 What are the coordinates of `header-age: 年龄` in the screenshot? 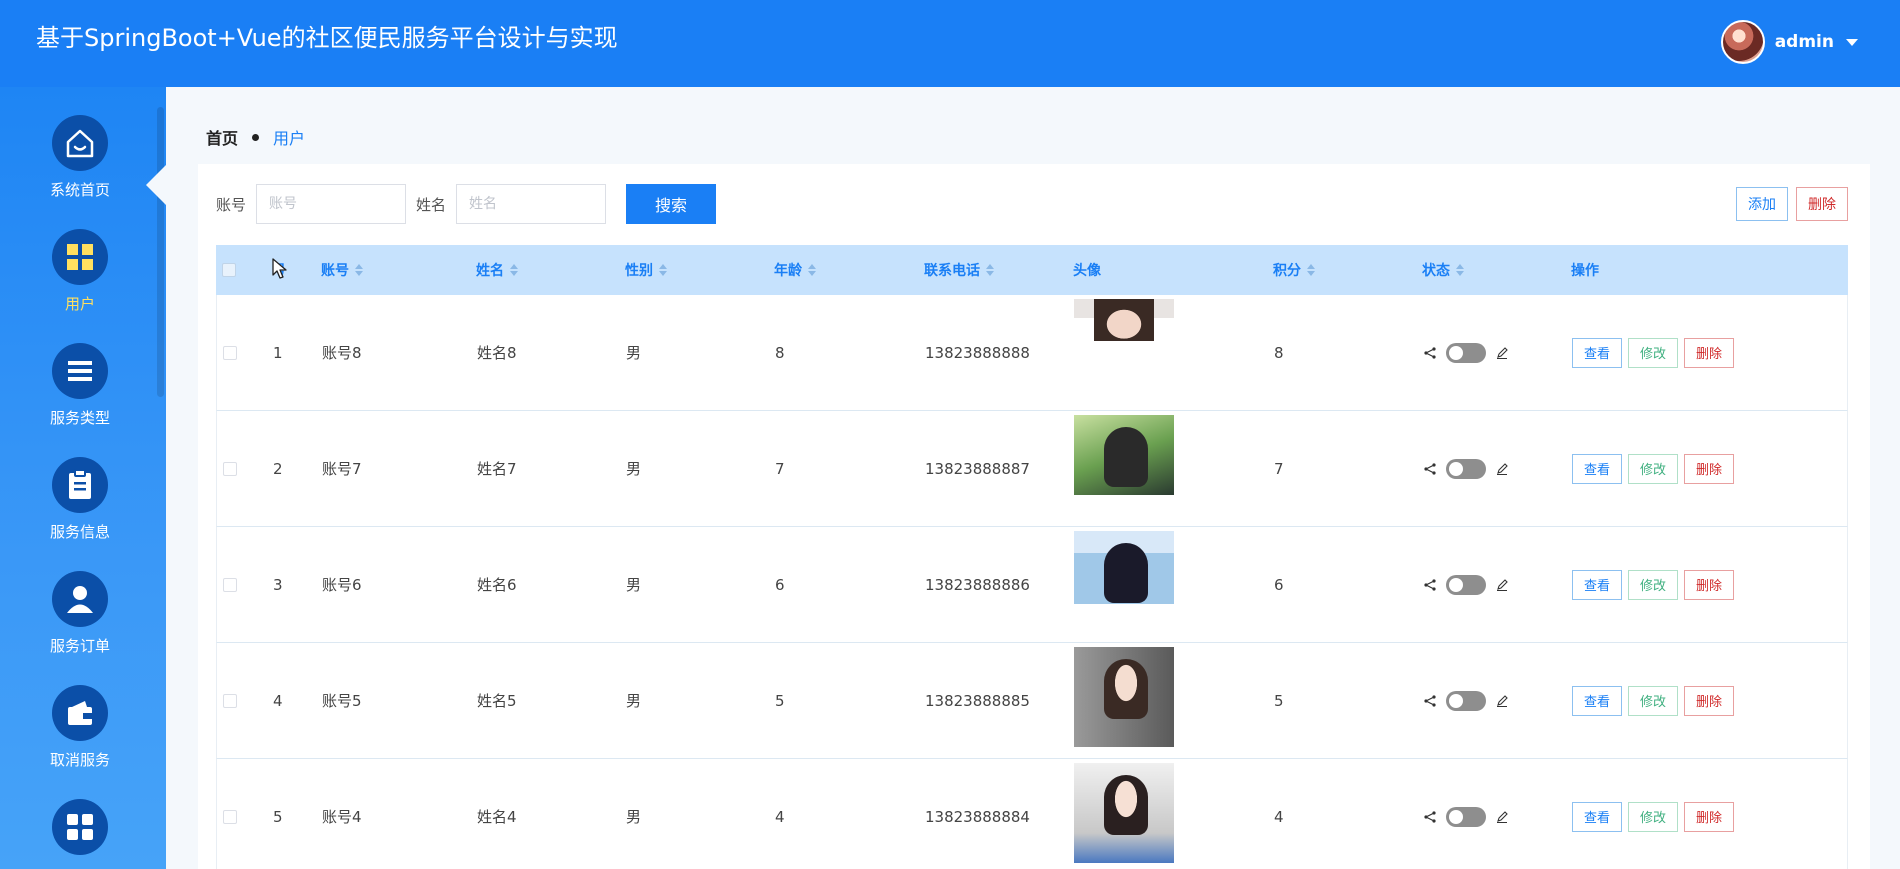 It's located at (795, 270).